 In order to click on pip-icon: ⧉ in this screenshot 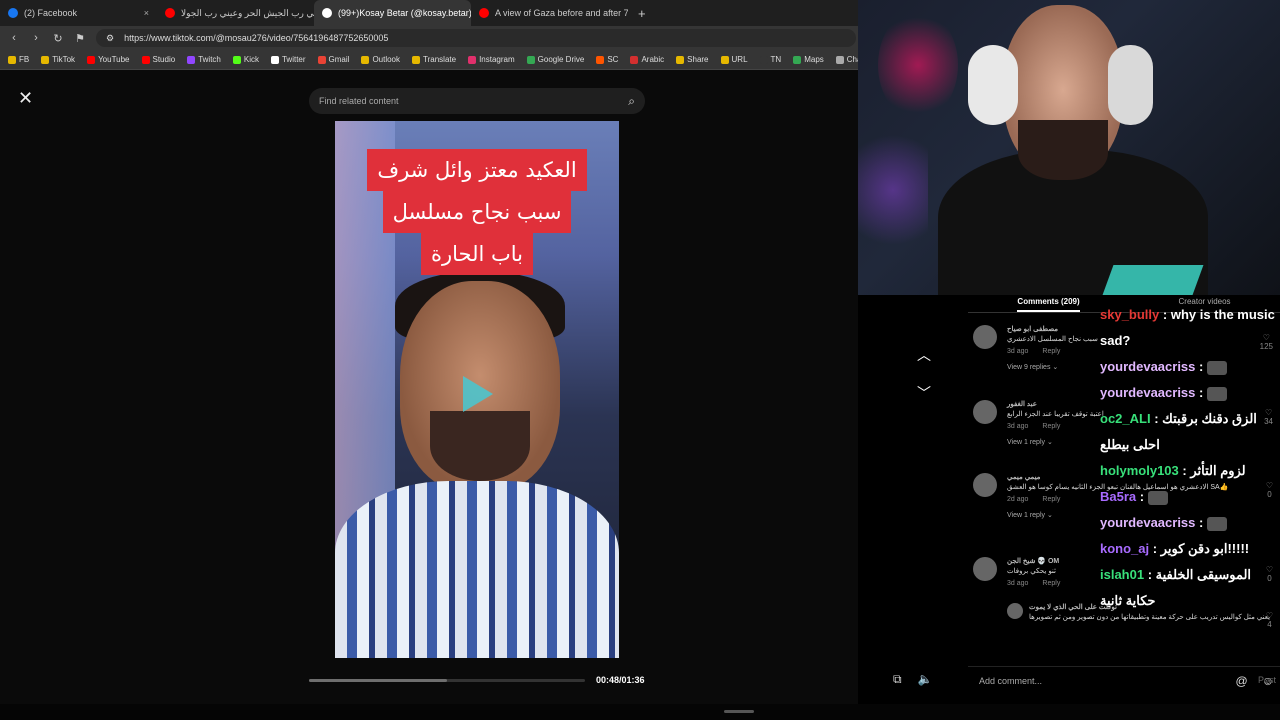, I will do `click(897, 679)`.